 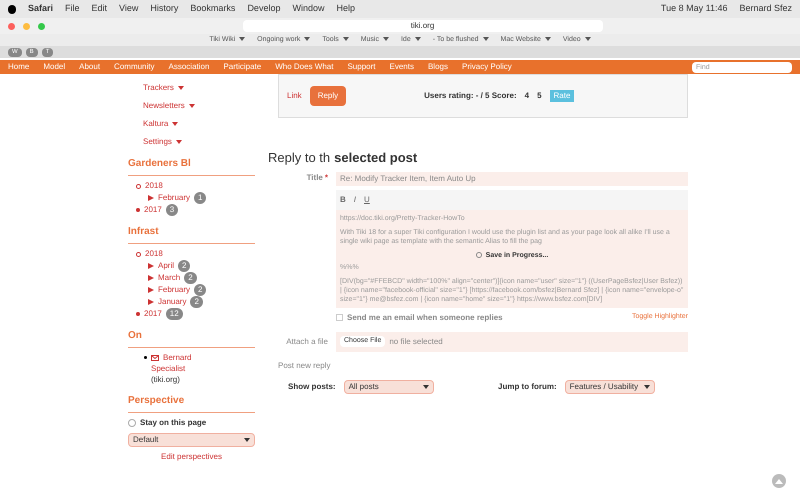 What do you see at coordinates (402, 67) in the screenshot?
I see `nav-item: Events` at bounding box center [402, 67].